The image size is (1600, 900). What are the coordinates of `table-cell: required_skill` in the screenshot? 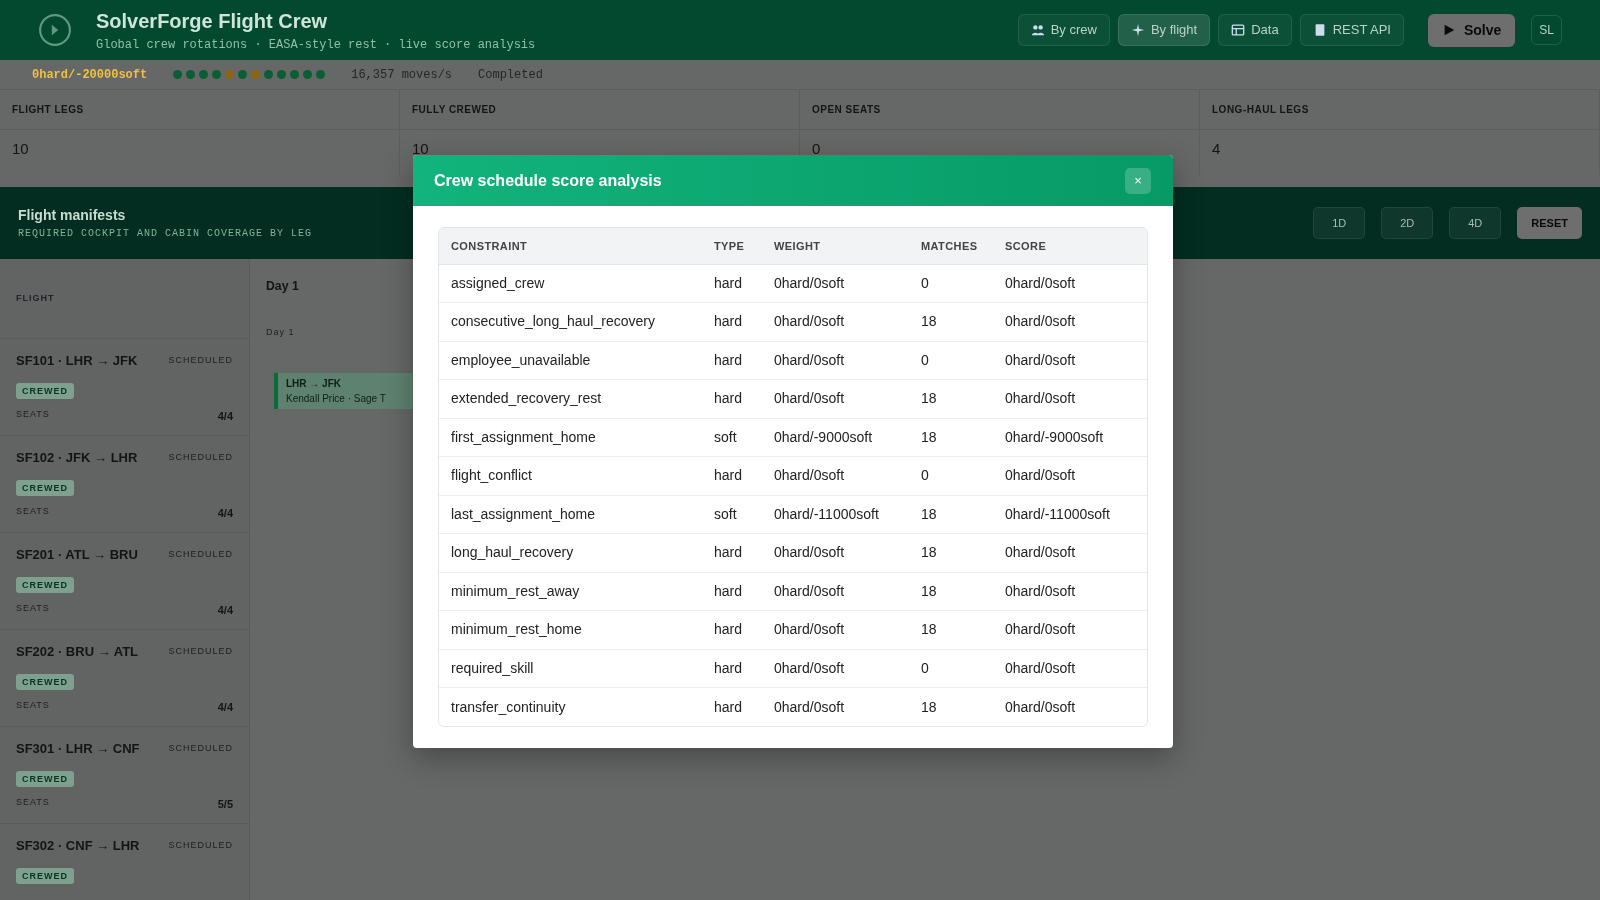 It's located at (570, 668).